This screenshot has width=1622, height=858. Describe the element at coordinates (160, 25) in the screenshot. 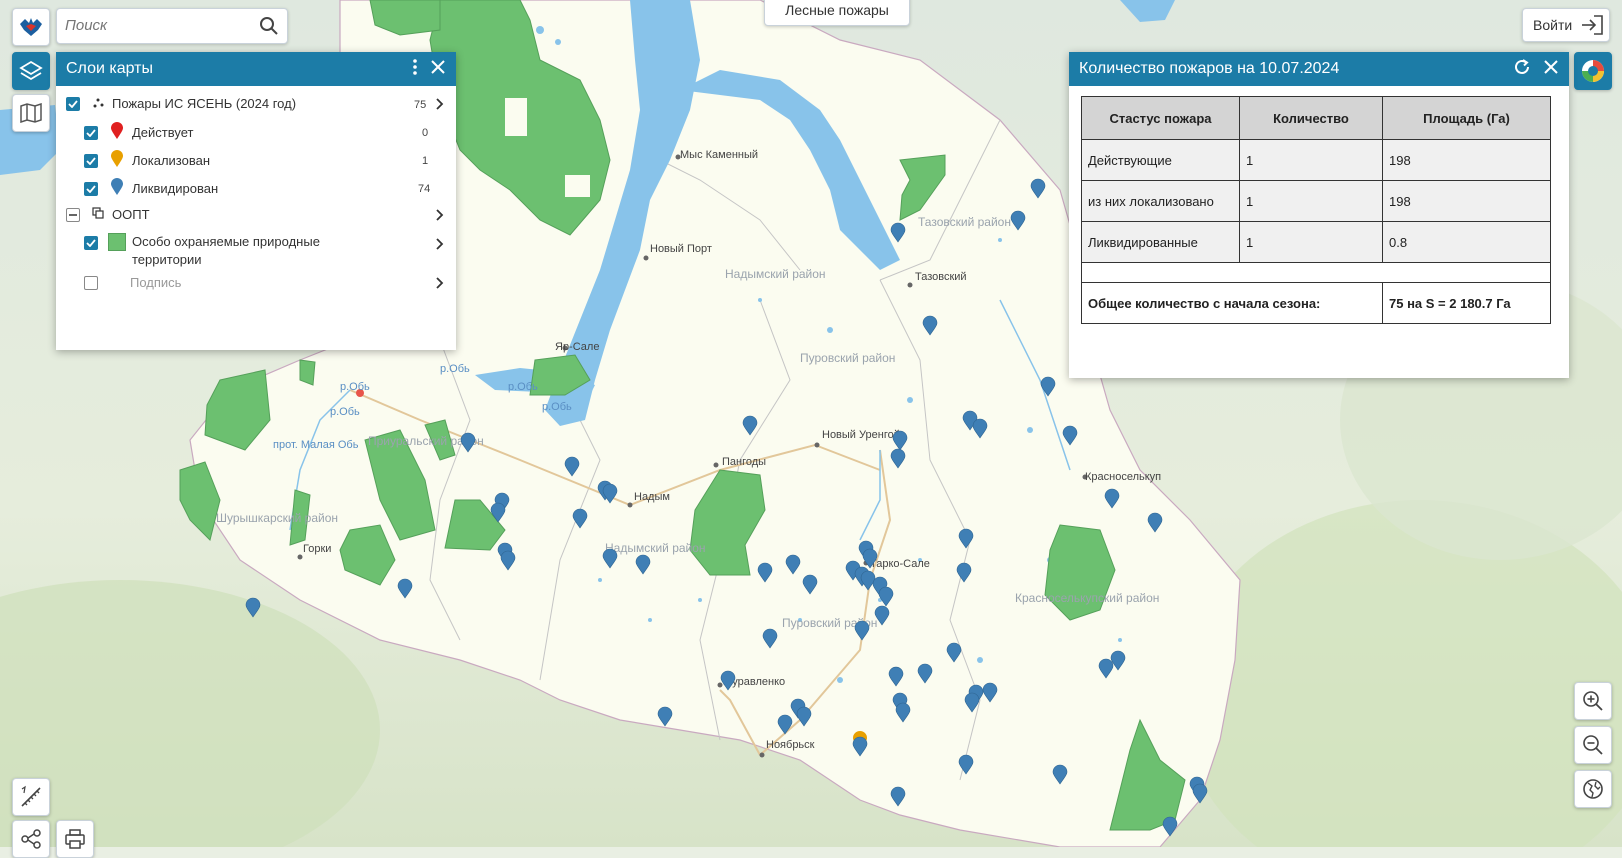

I see `search-input` at that location.